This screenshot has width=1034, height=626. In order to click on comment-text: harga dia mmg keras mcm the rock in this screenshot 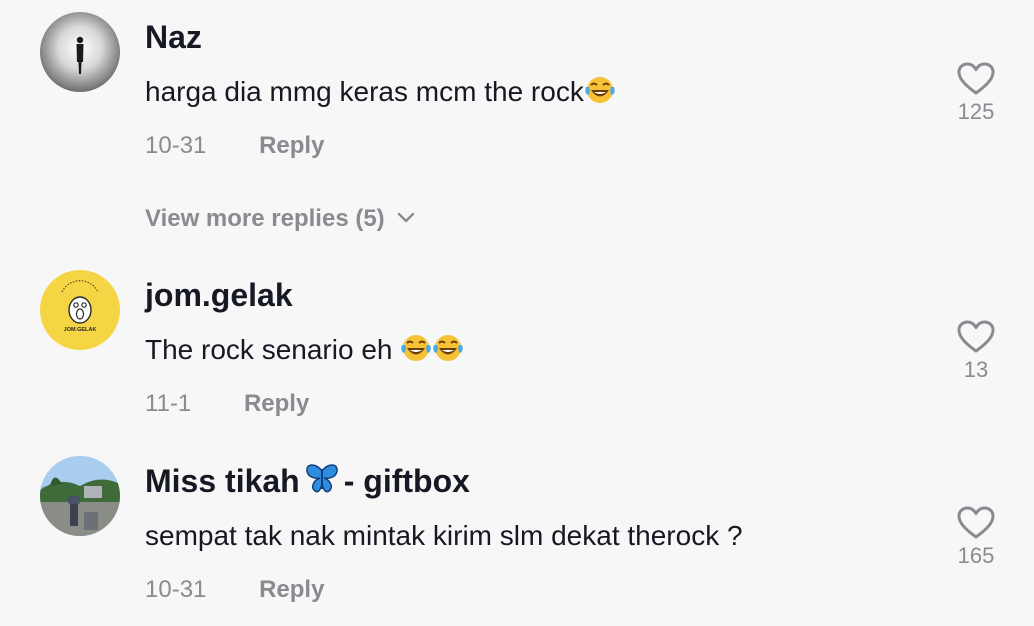, I will do `click(380, 94)`.